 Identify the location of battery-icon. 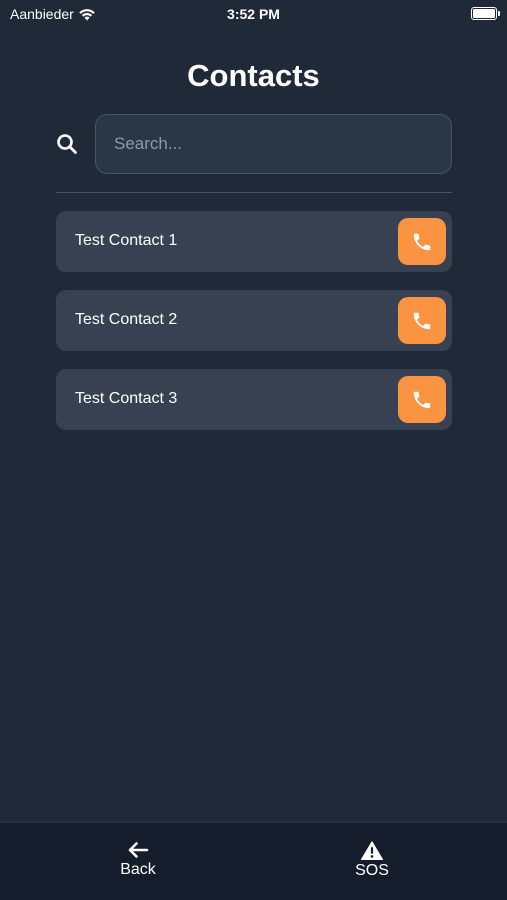
(485, 13).